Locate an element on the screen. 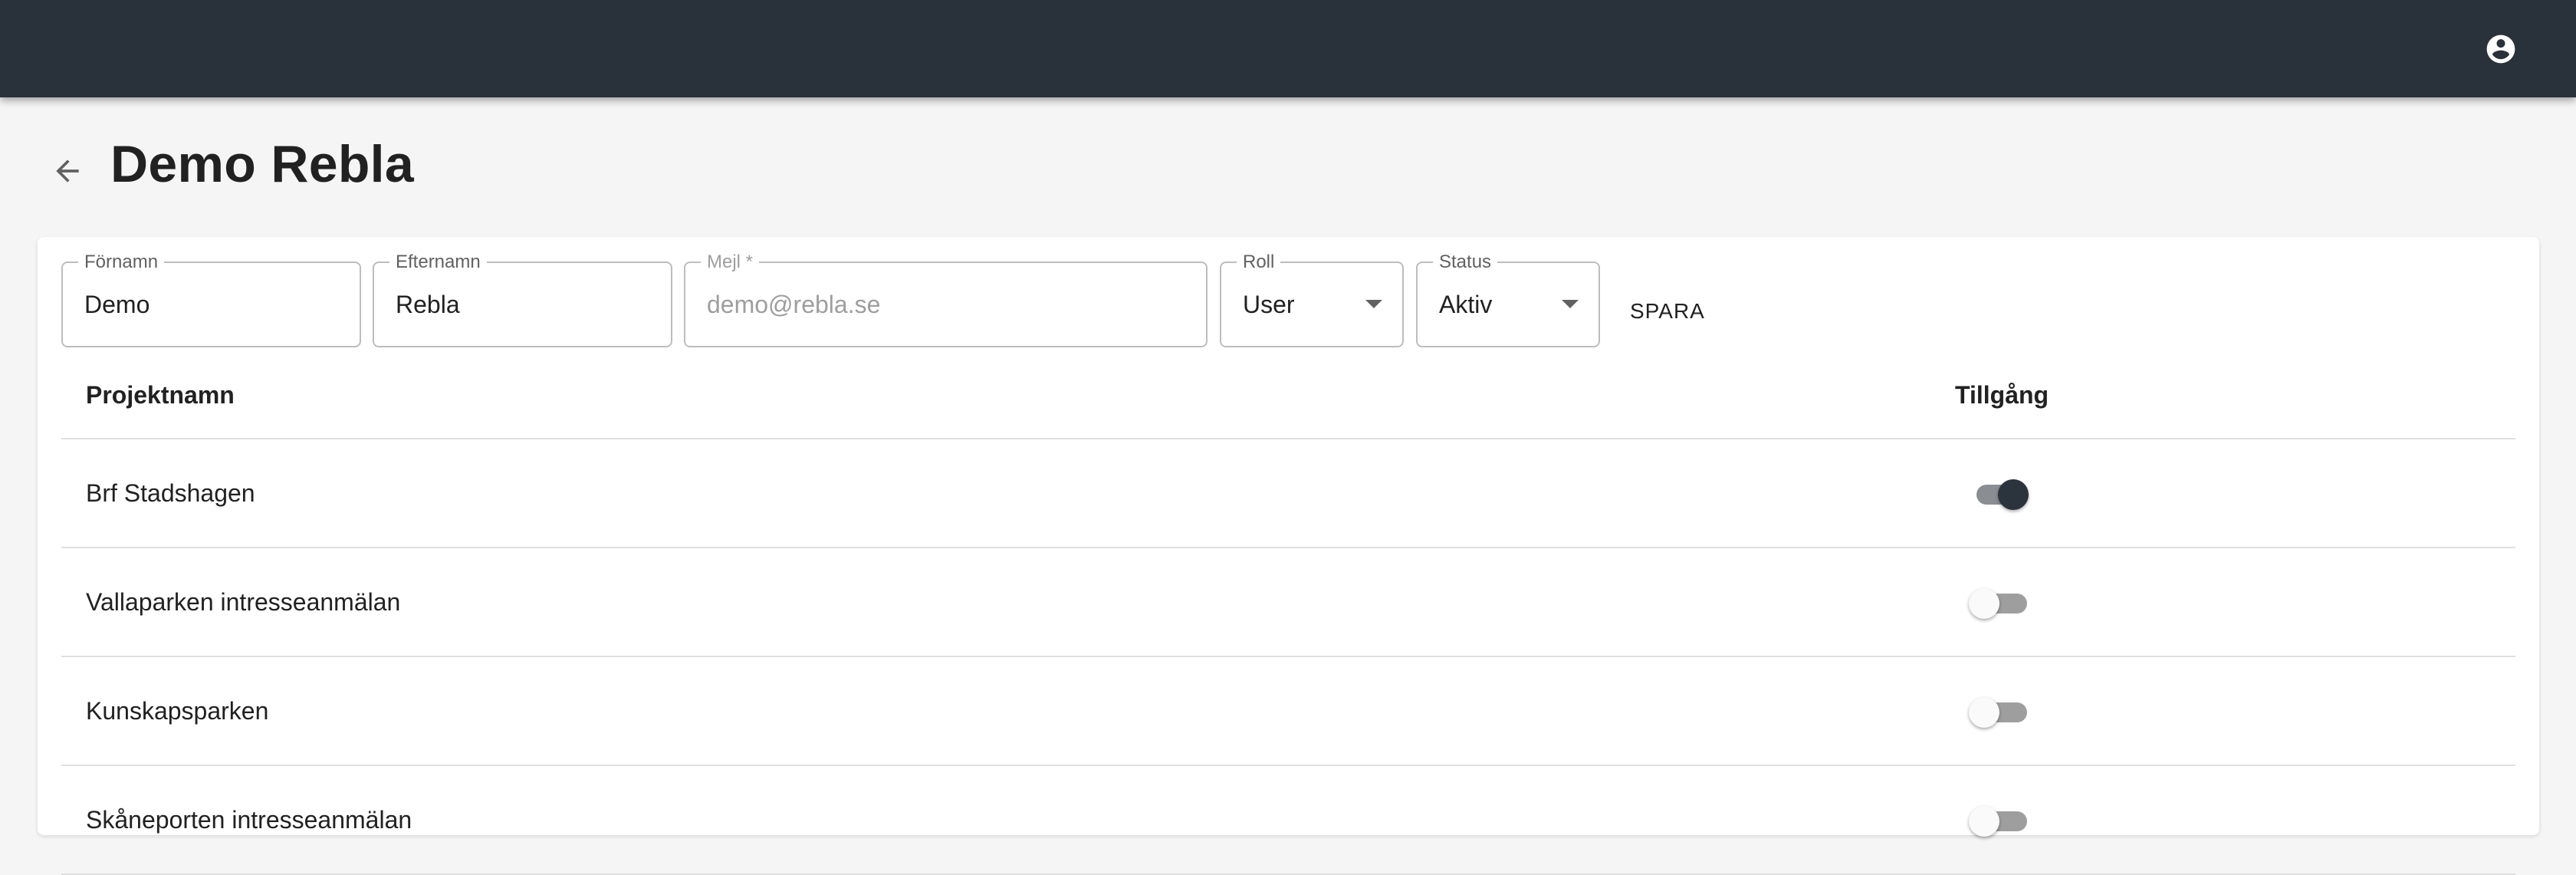  page-title: Demo Rebla is located at coordinates (262, 164).